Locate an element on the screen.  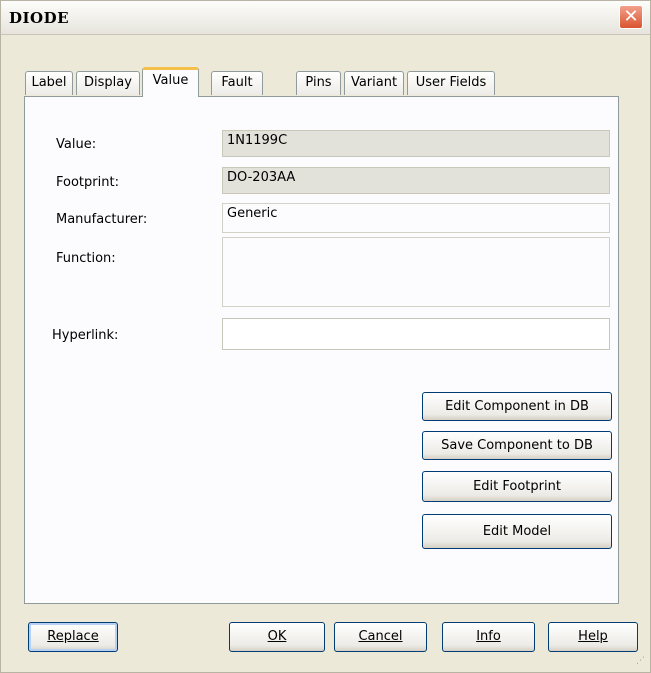
value-text: 1N1199C is located at coordinates (257, 140).